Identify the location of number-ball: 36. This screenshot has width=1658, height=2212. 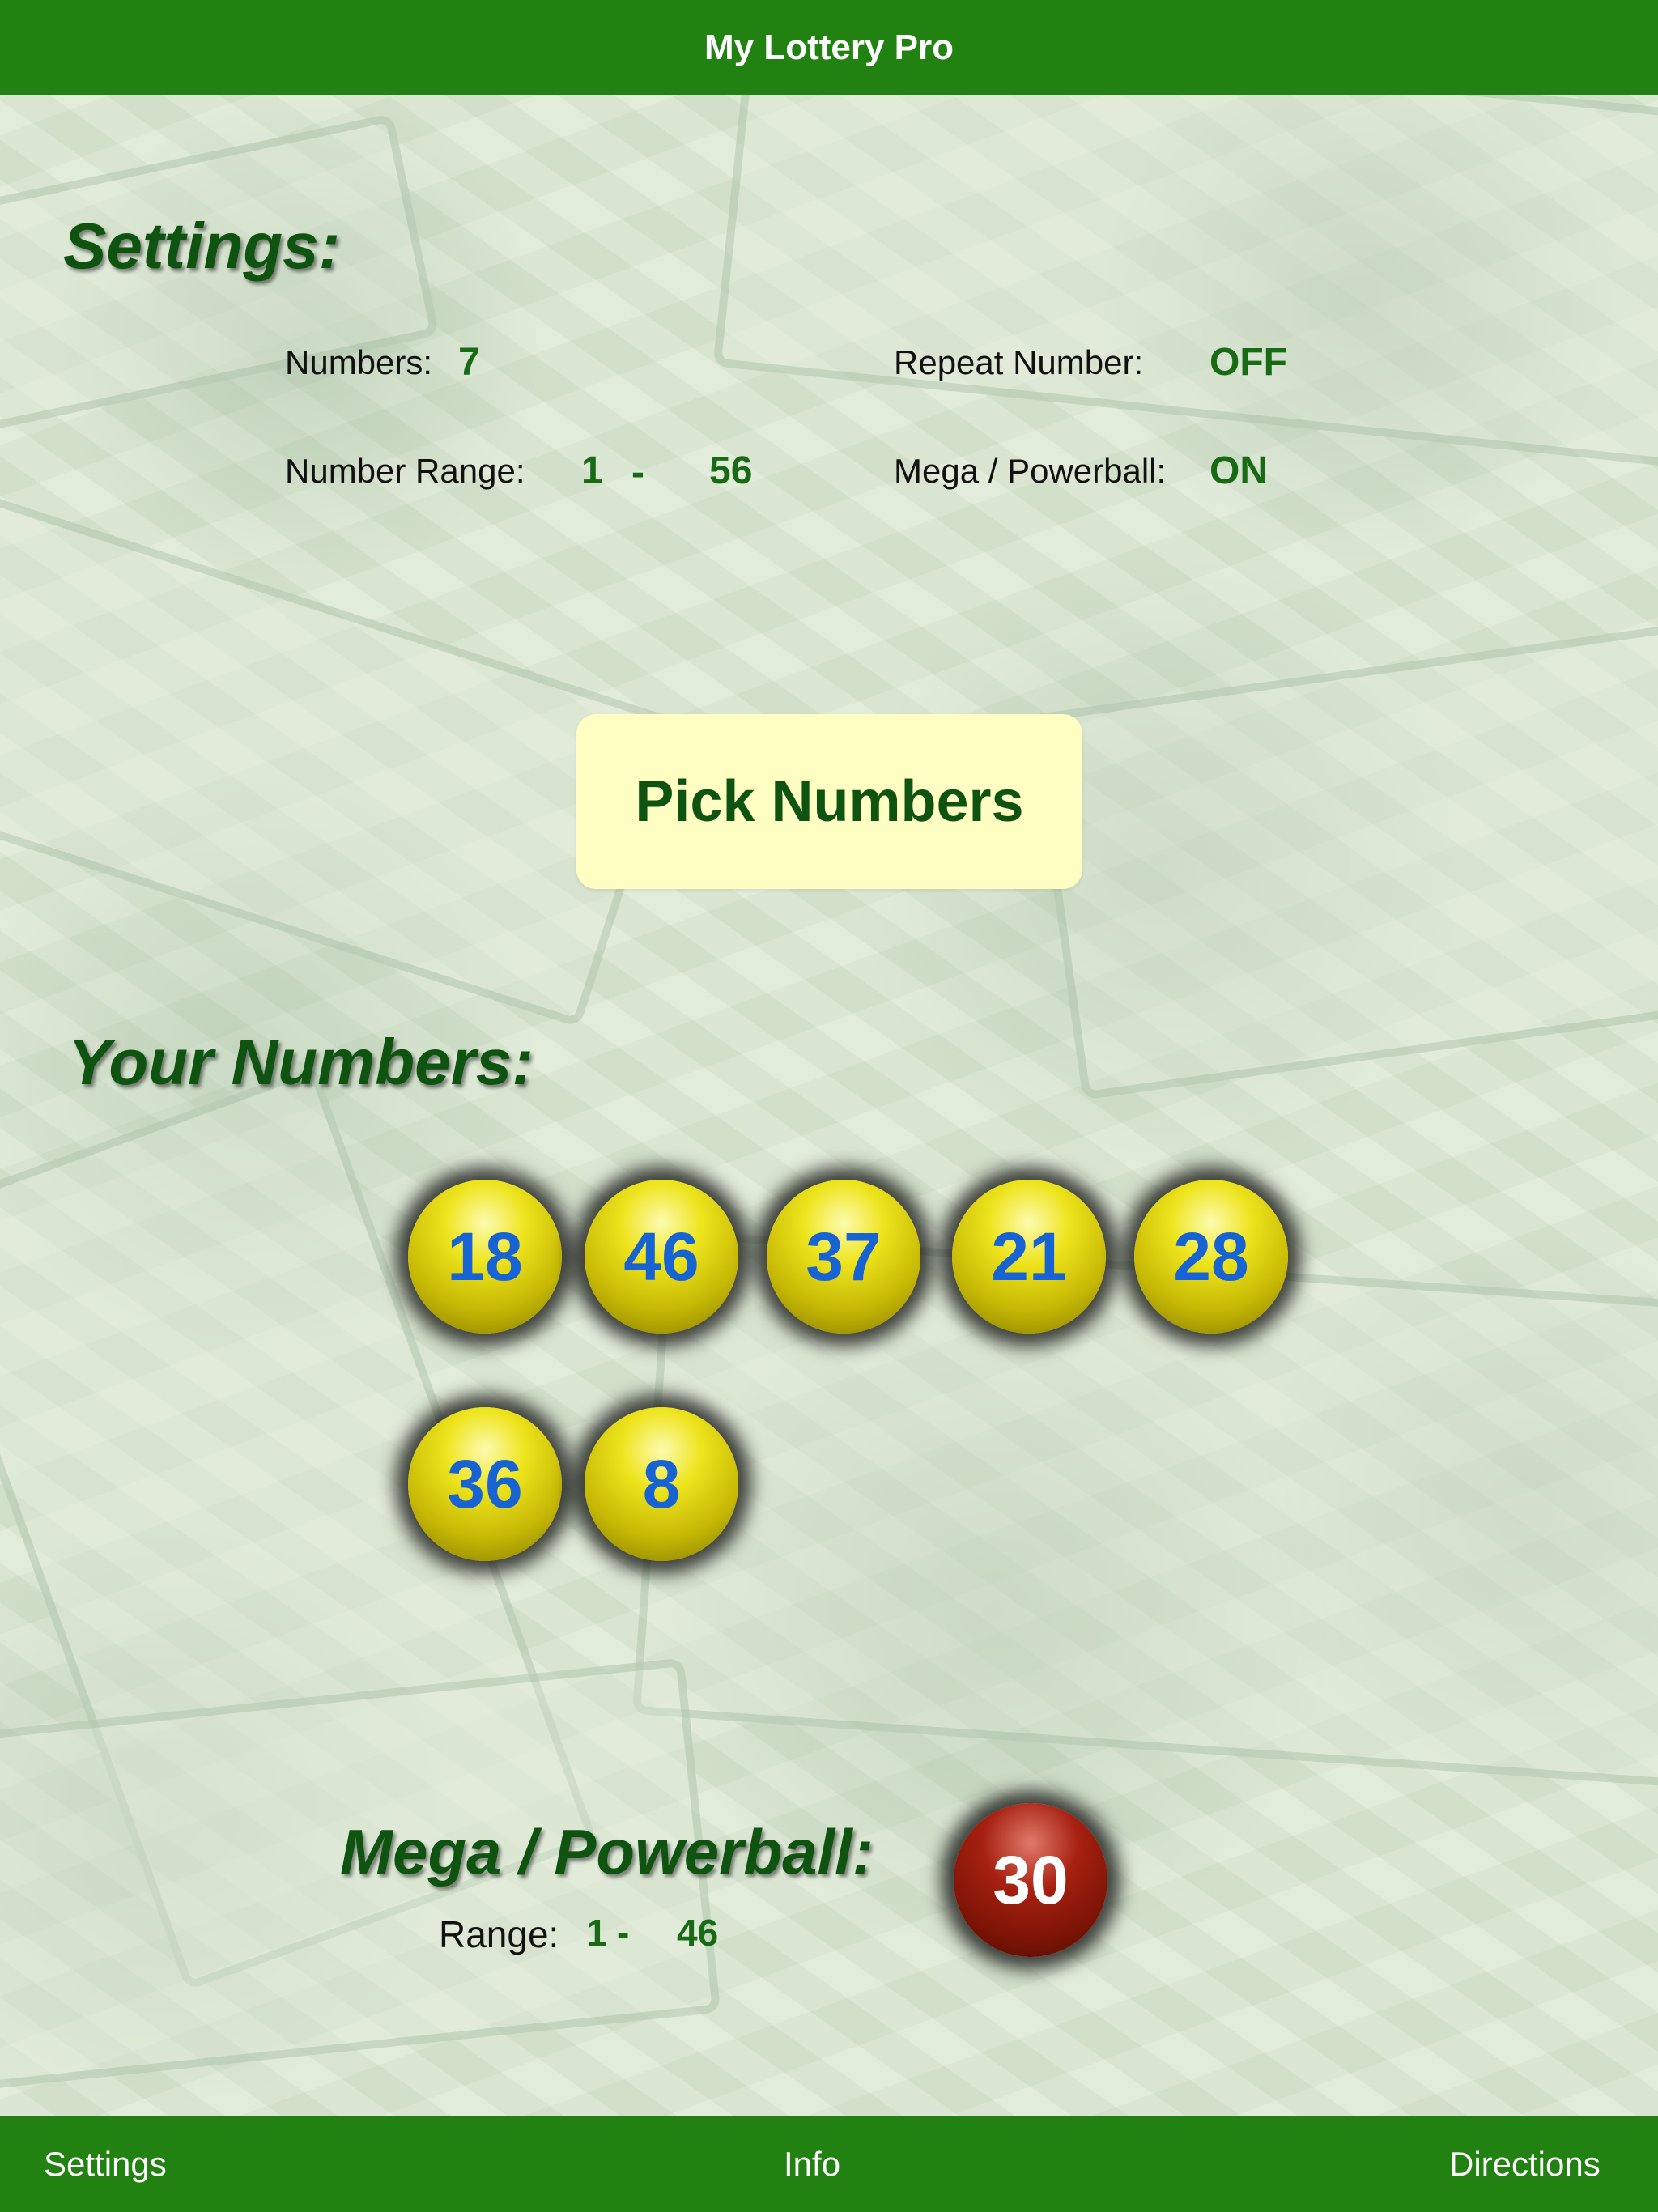
(485, 1484).